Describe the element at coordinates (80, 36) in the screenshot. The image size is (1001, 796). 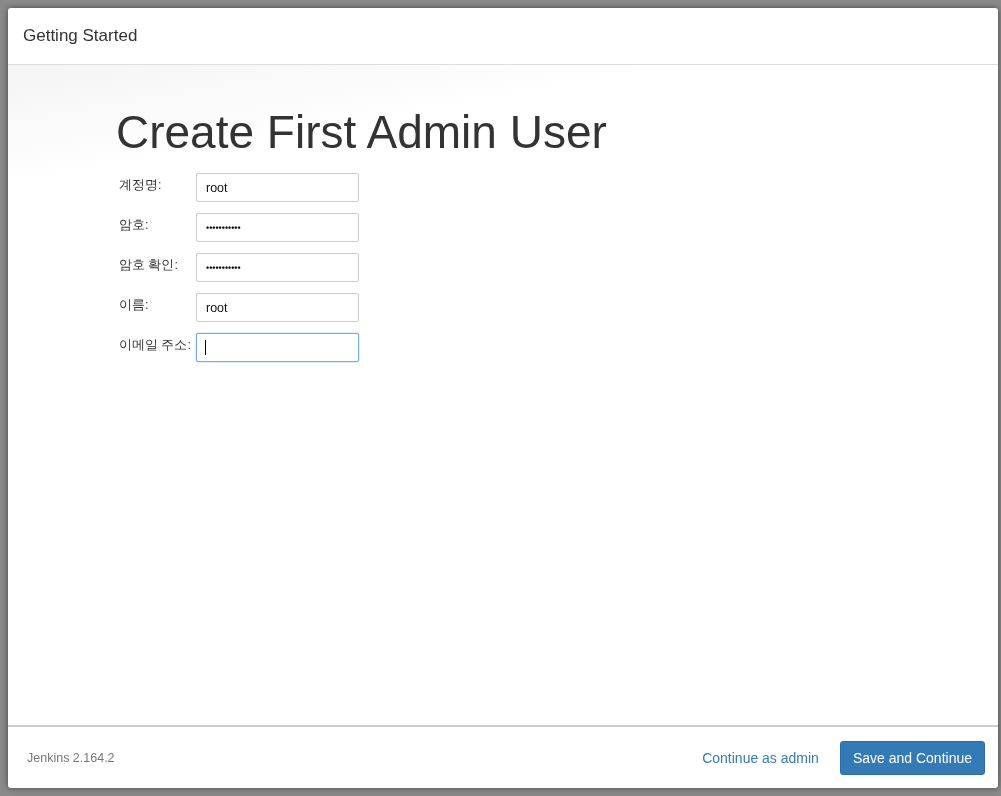
I see `dialog-title: Getting Started` at that location.